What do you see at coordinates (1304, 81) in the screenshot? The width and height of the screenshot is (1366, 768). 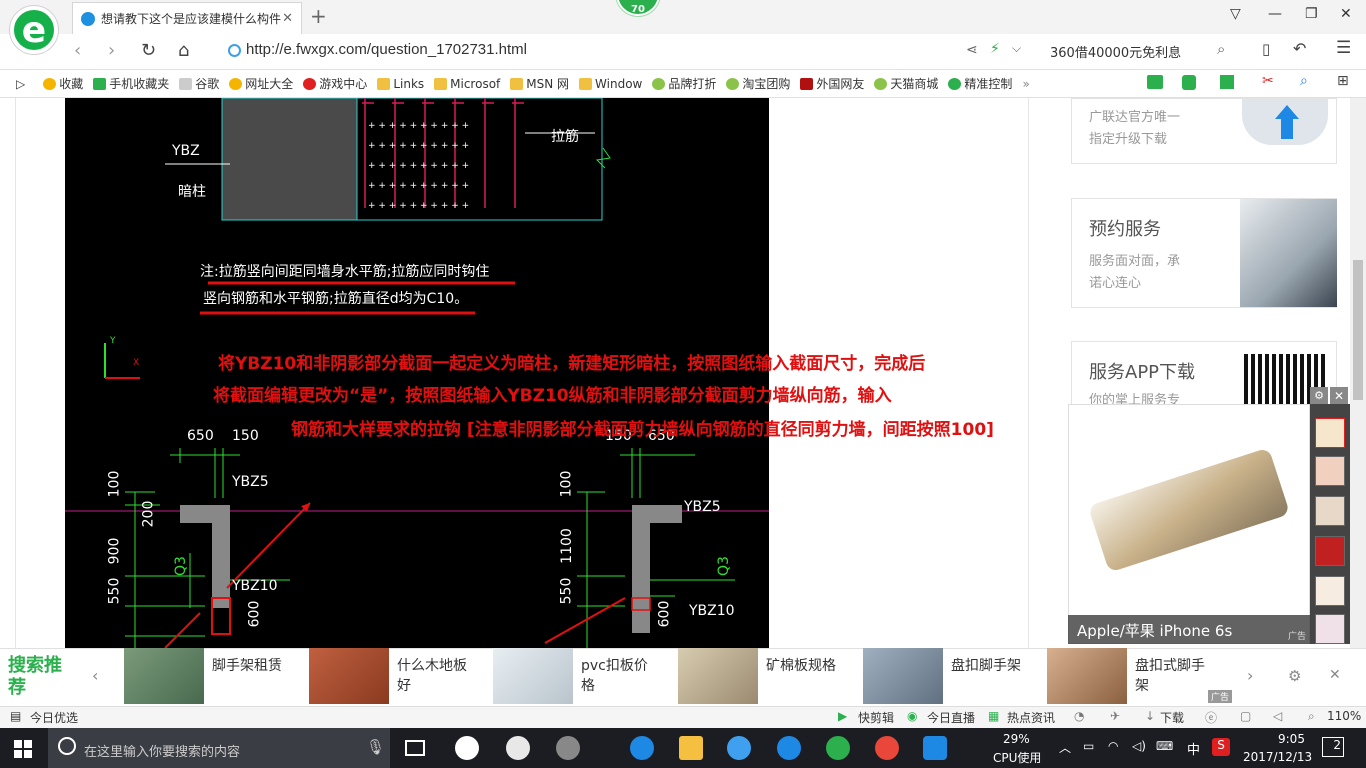 I see `magnifier-icon: ⌕` at bounding box center [1304, 81].